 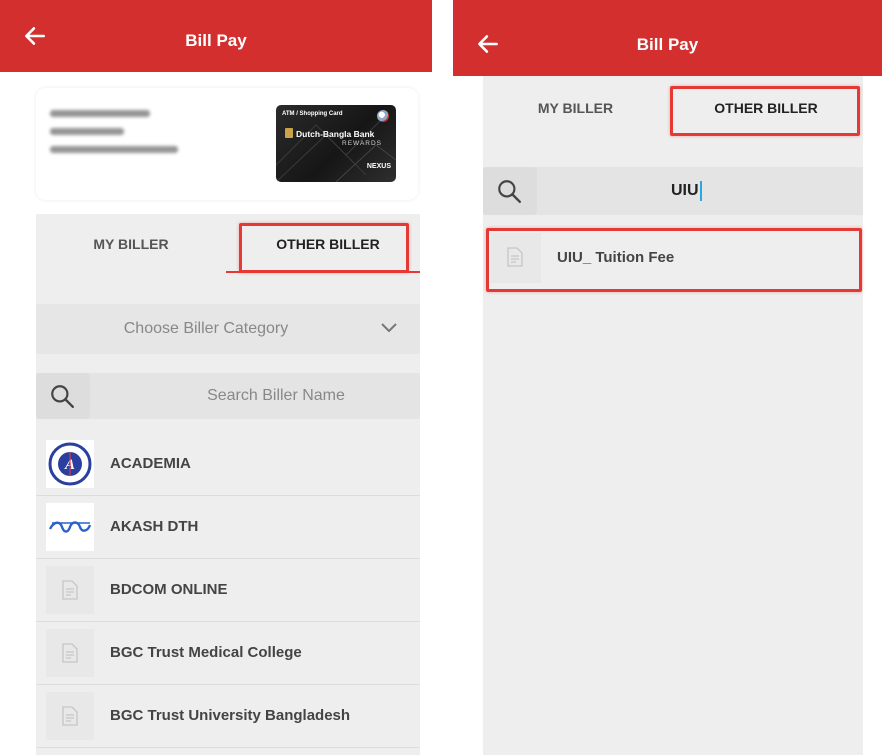 I want to click on biller-name: AKASH DTH, so click(x=154, y=526).